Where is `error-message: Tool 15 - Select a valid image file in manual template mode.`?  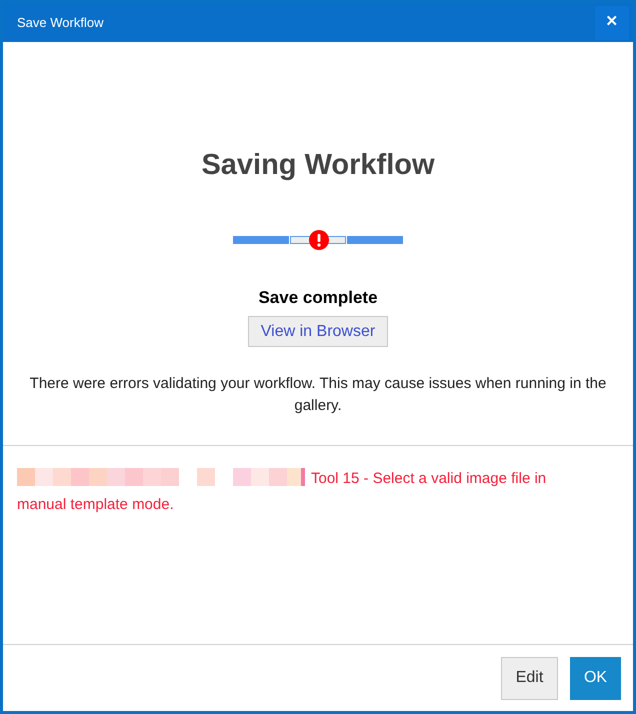 error-message: Tool 15 - Select a valid image file in manual template mode. is located at coordinates (281, 491).